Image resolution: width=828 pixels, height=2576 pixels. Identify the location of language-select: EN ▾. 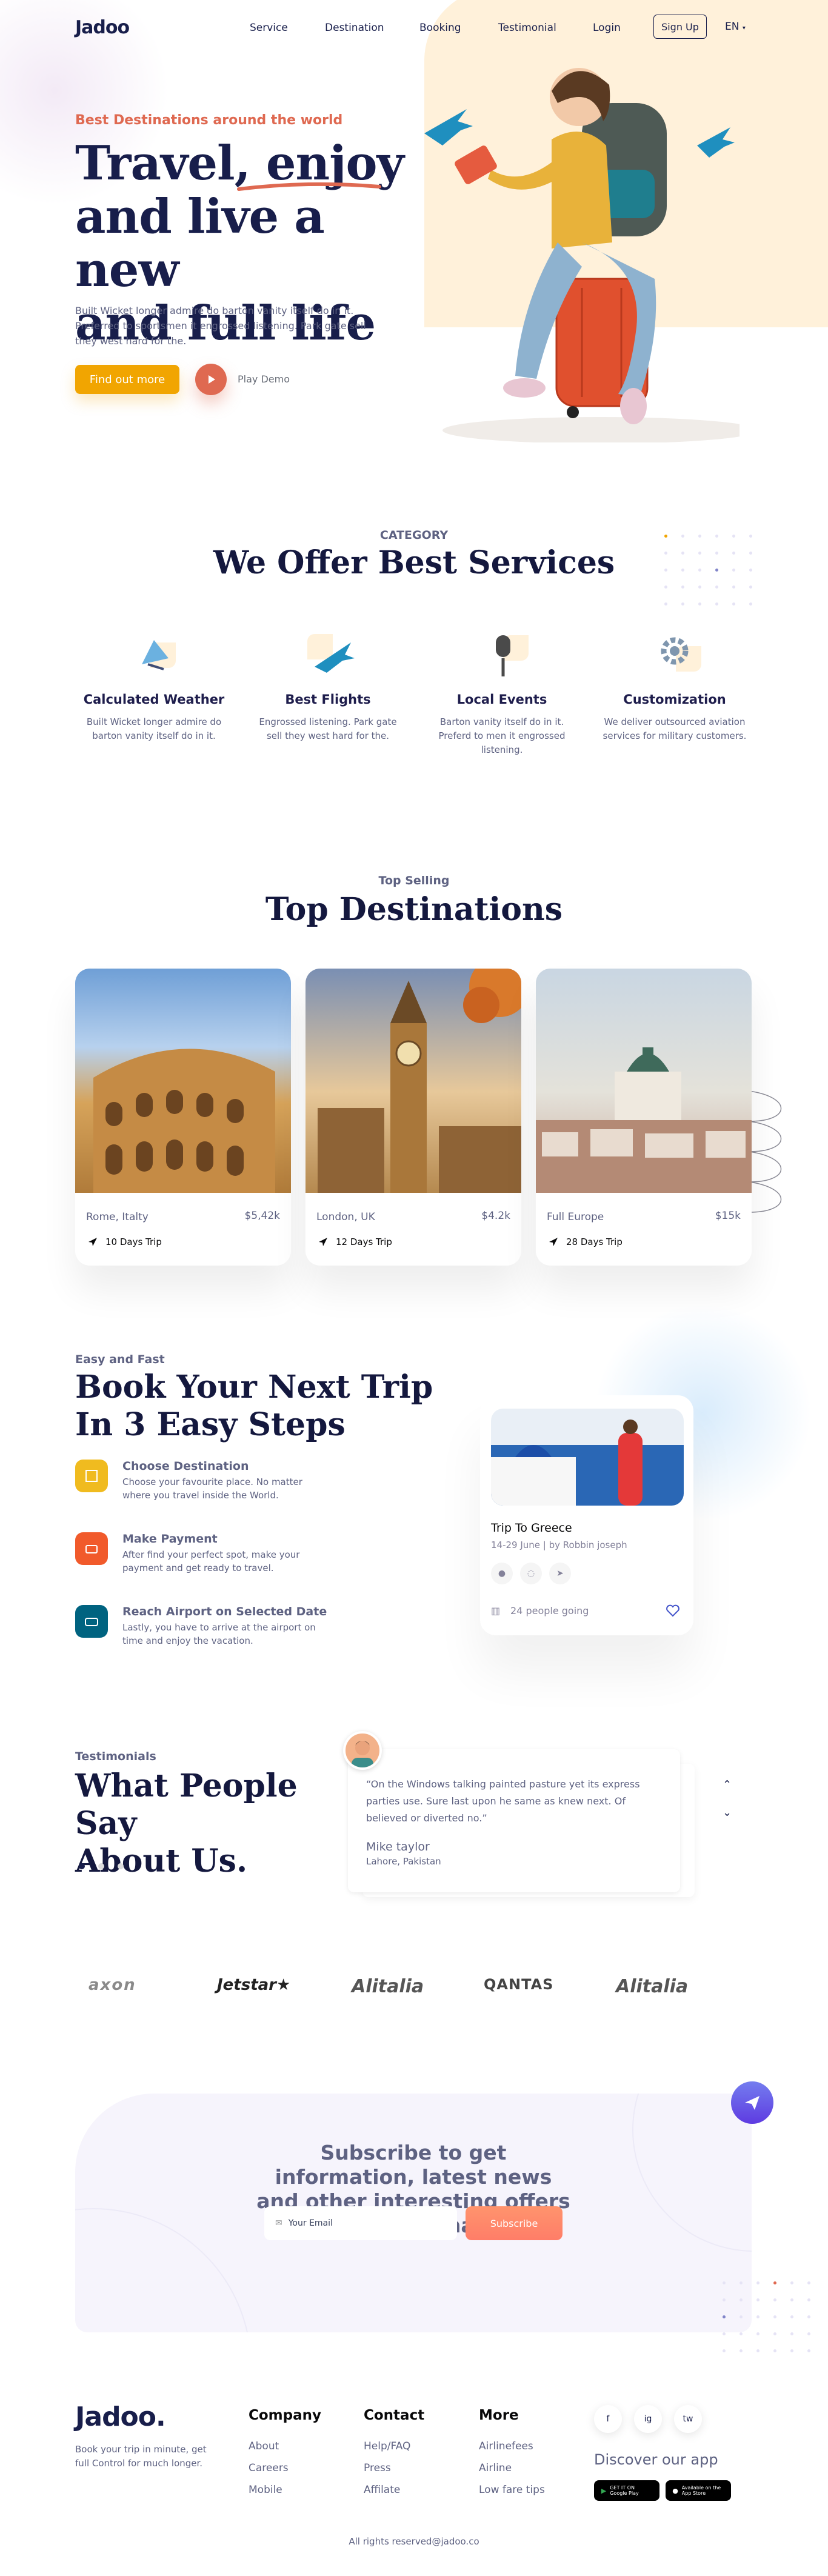
(735, 27).